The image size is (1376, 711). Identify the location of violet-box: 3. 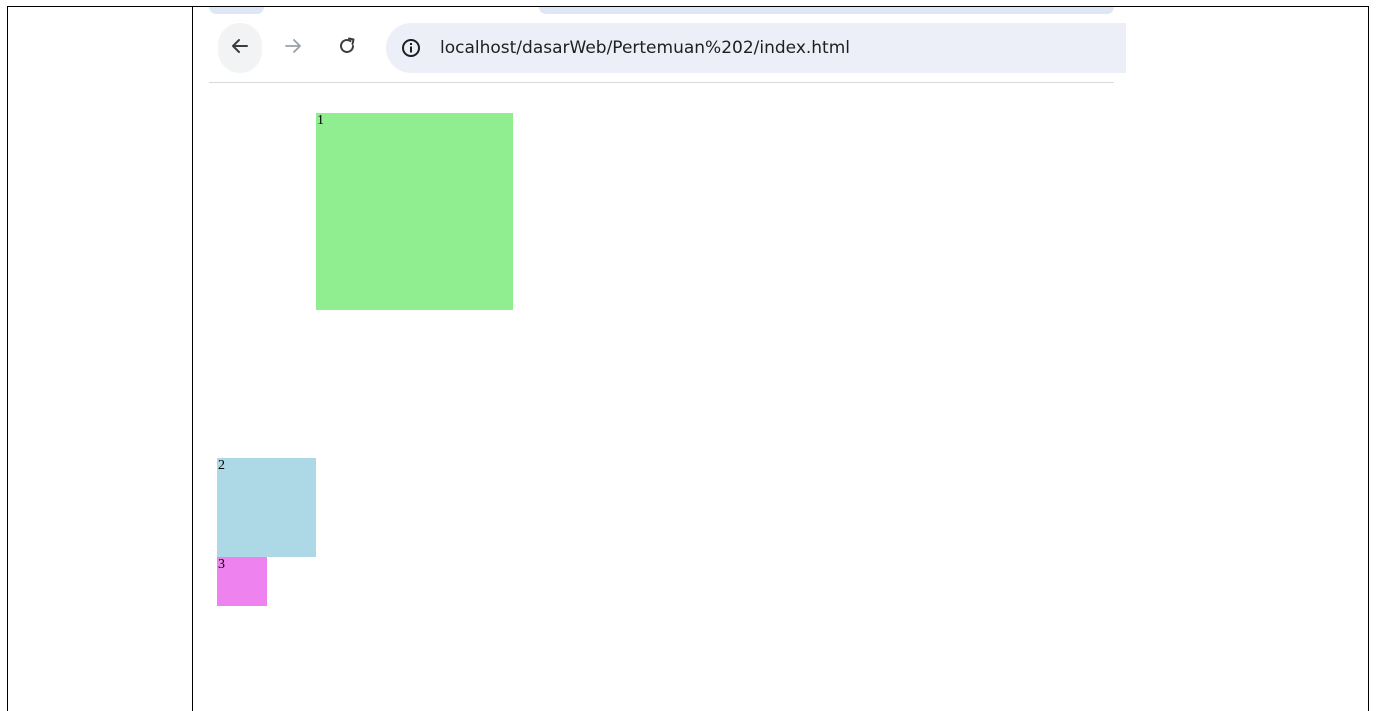
(242, 581).